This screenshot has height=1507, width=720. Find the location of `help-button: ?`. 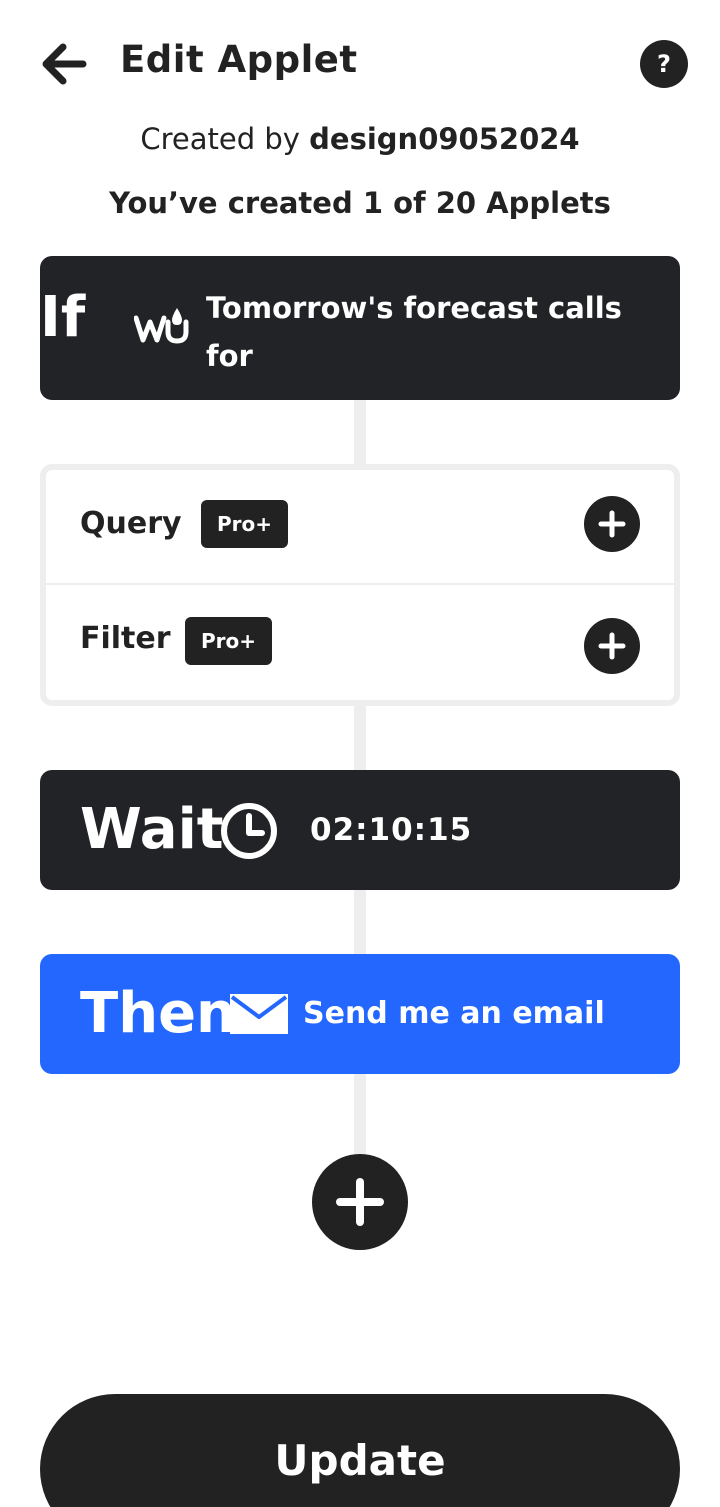

help-button: ? is located at coordinates (664, 64).